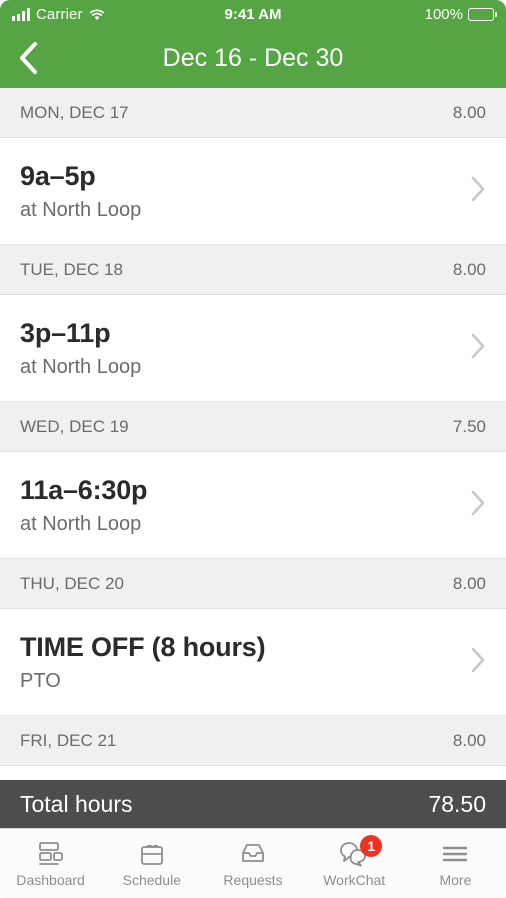 The width and height of the screenshot is (506, 898). I want to click on shift-row: 3p–11p at North Loop, so click(253, 348).